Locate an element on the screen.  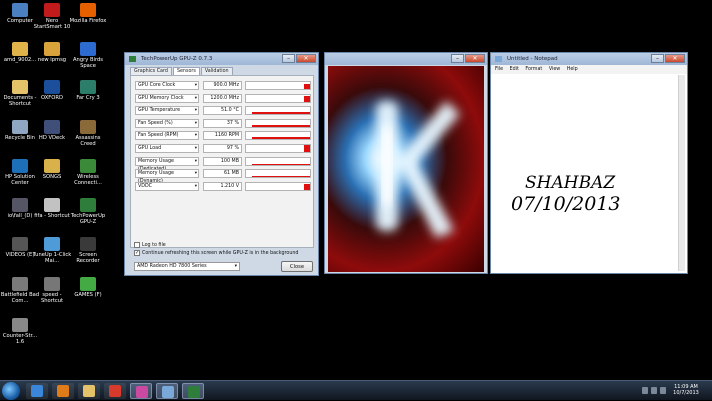
volume-icon is located at coordinates (654, 390).